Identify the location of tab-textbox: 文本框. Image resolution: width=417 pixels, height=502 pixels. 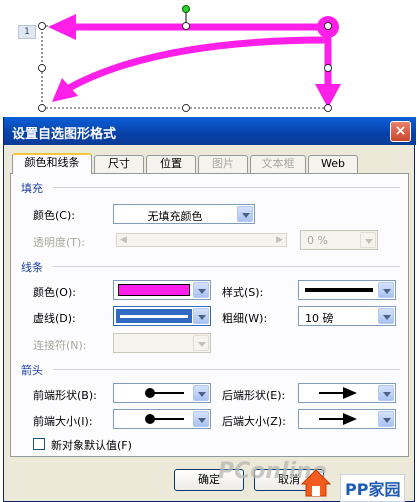
(278, 164).